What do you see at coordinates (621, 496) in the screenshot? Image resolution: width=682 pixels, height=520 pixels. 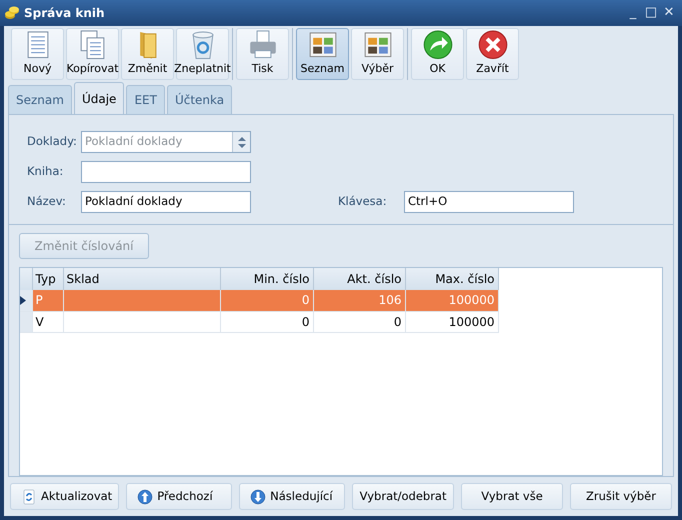 I see `action-button: Zrušit výběr` at bounding box center [621, 496].